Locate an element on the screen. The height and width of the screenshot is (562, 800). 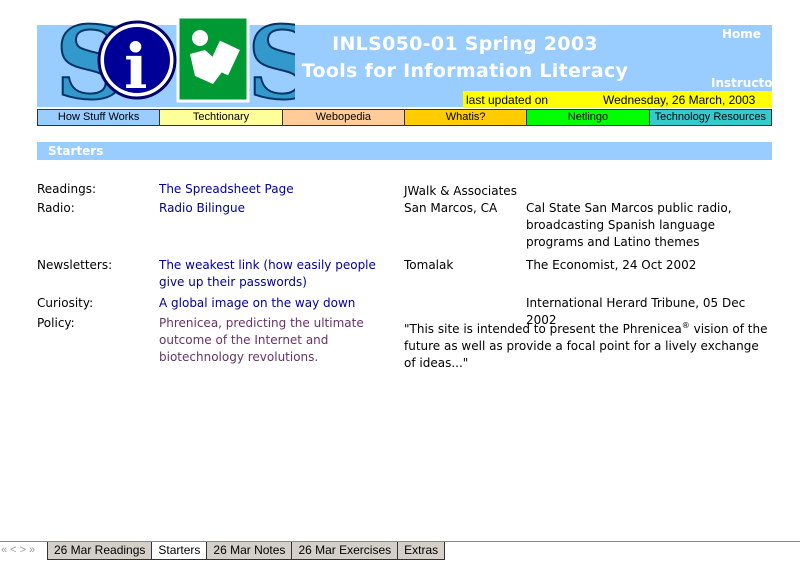
row-source: San Marcos, CA is located at coordinates (451, 208).